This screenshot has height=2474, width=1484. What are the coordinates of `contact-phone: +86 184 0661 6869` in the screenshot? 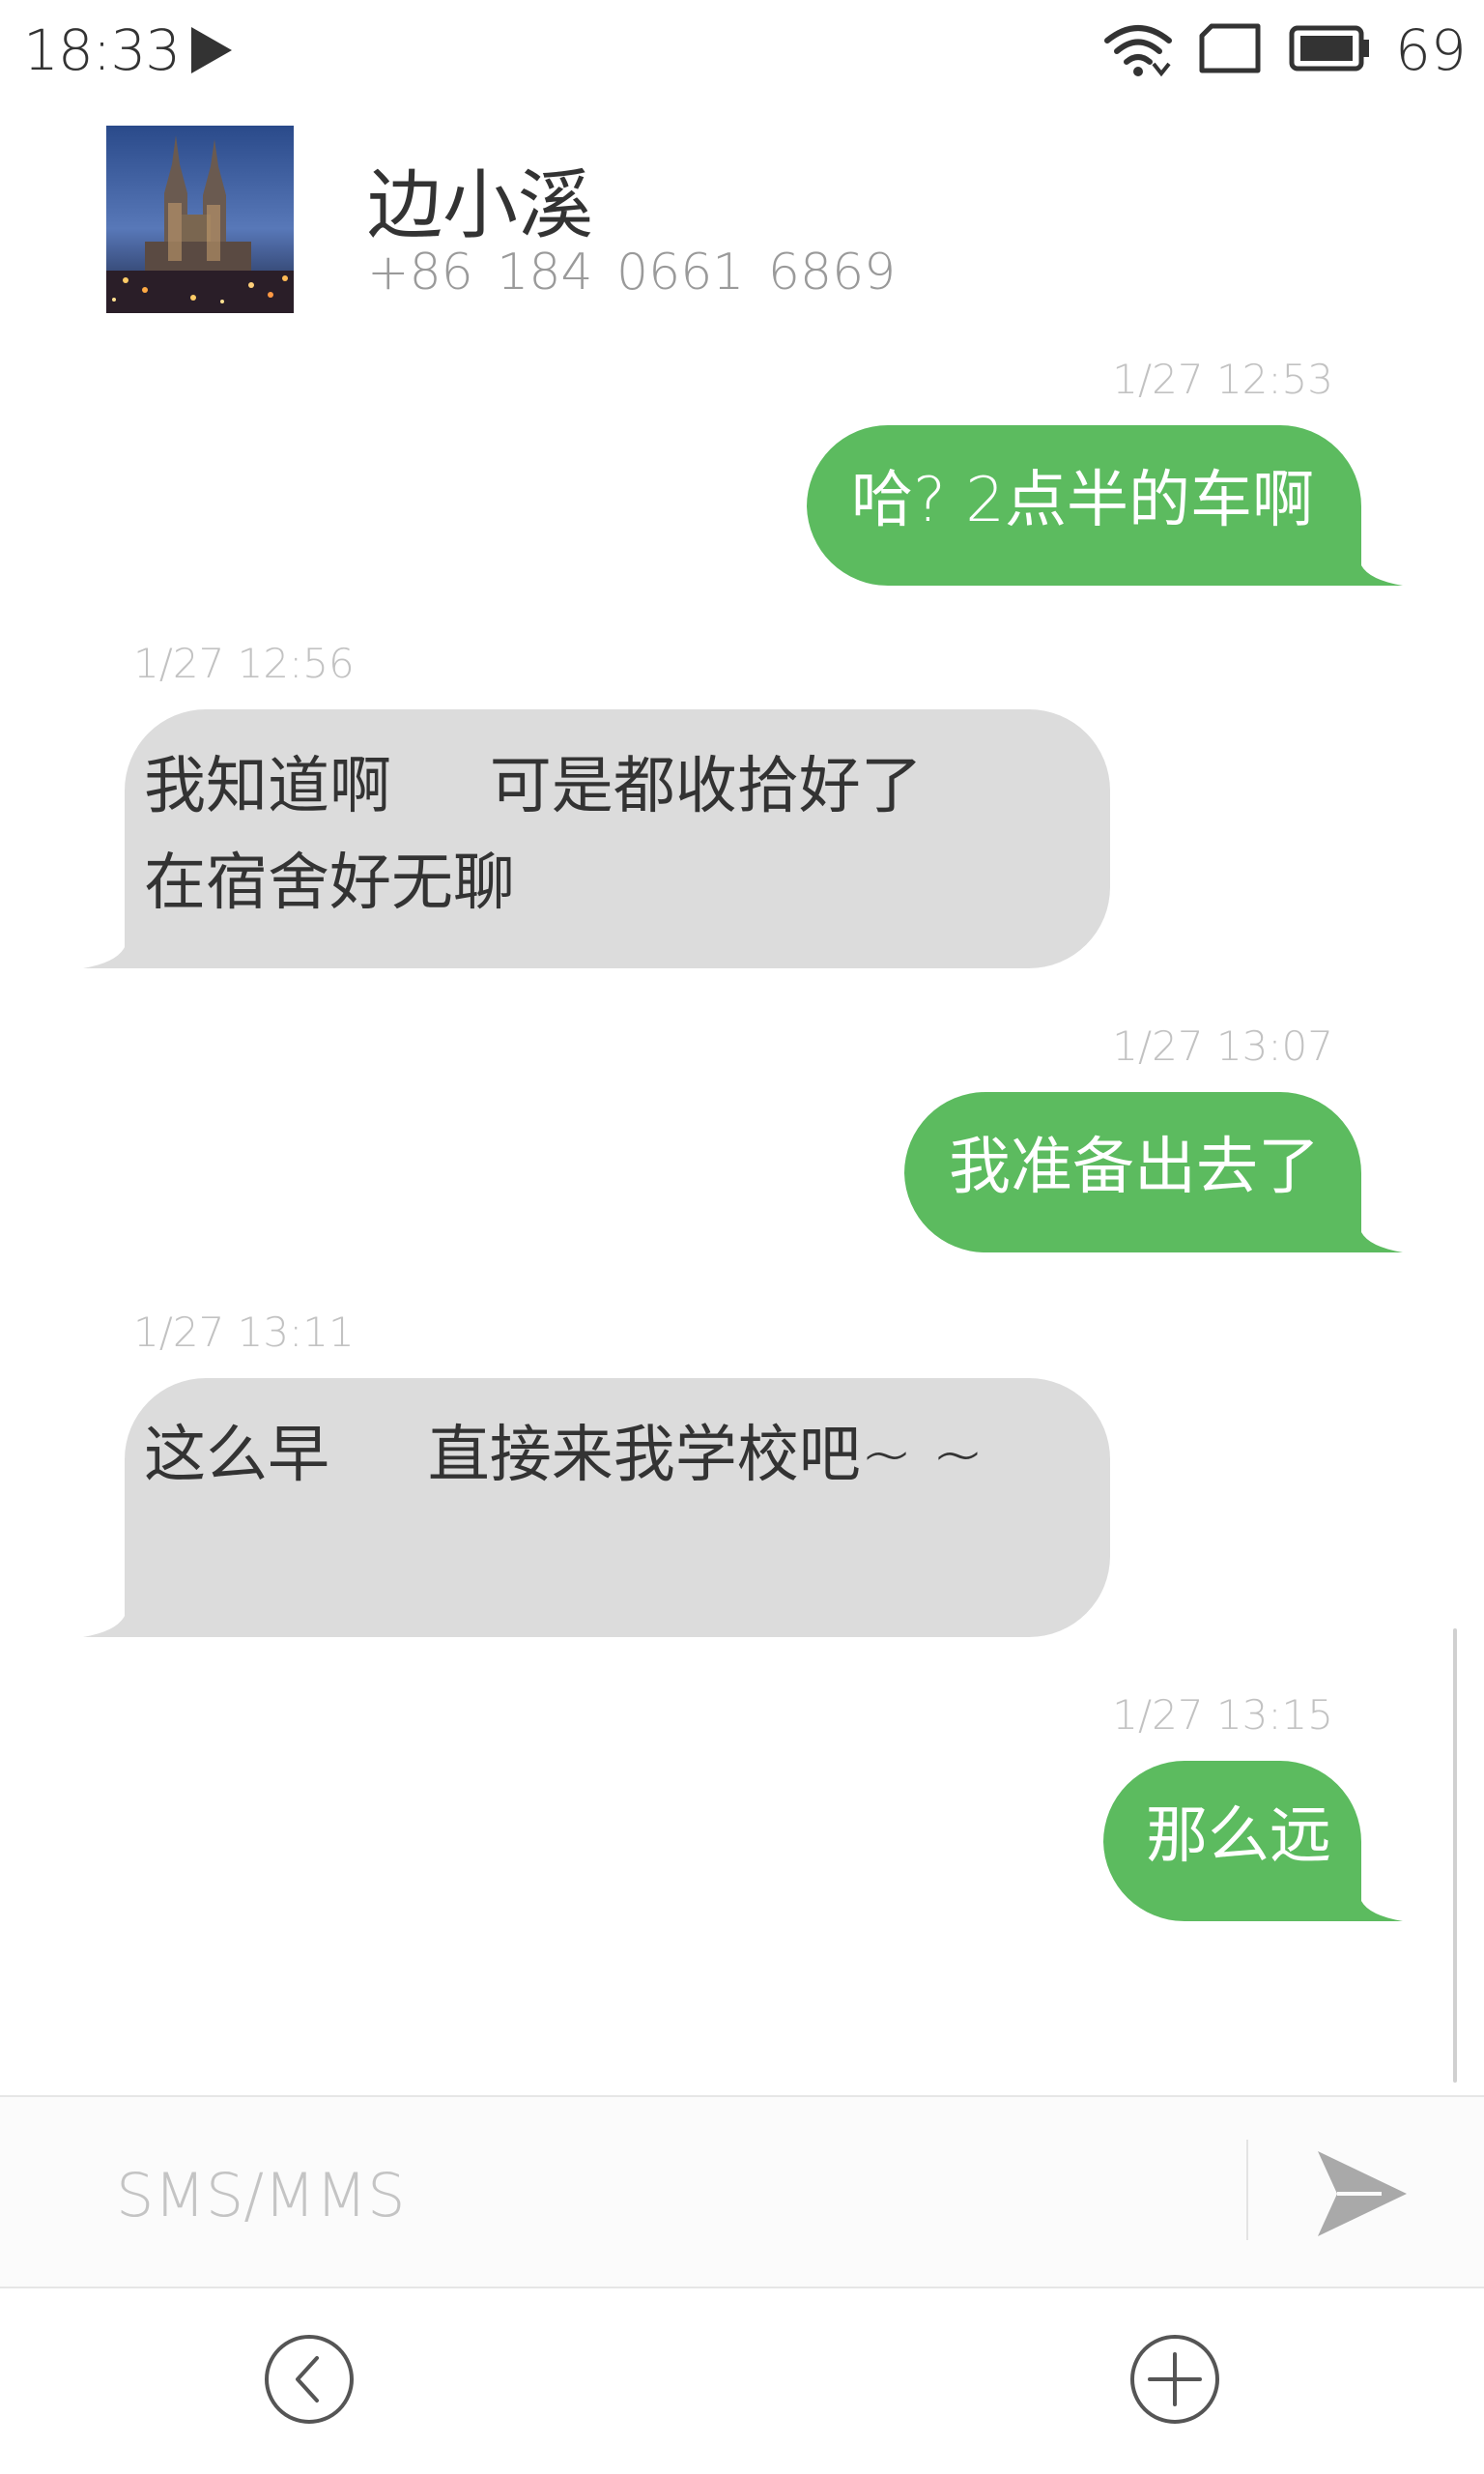 It's located at (632, 273).